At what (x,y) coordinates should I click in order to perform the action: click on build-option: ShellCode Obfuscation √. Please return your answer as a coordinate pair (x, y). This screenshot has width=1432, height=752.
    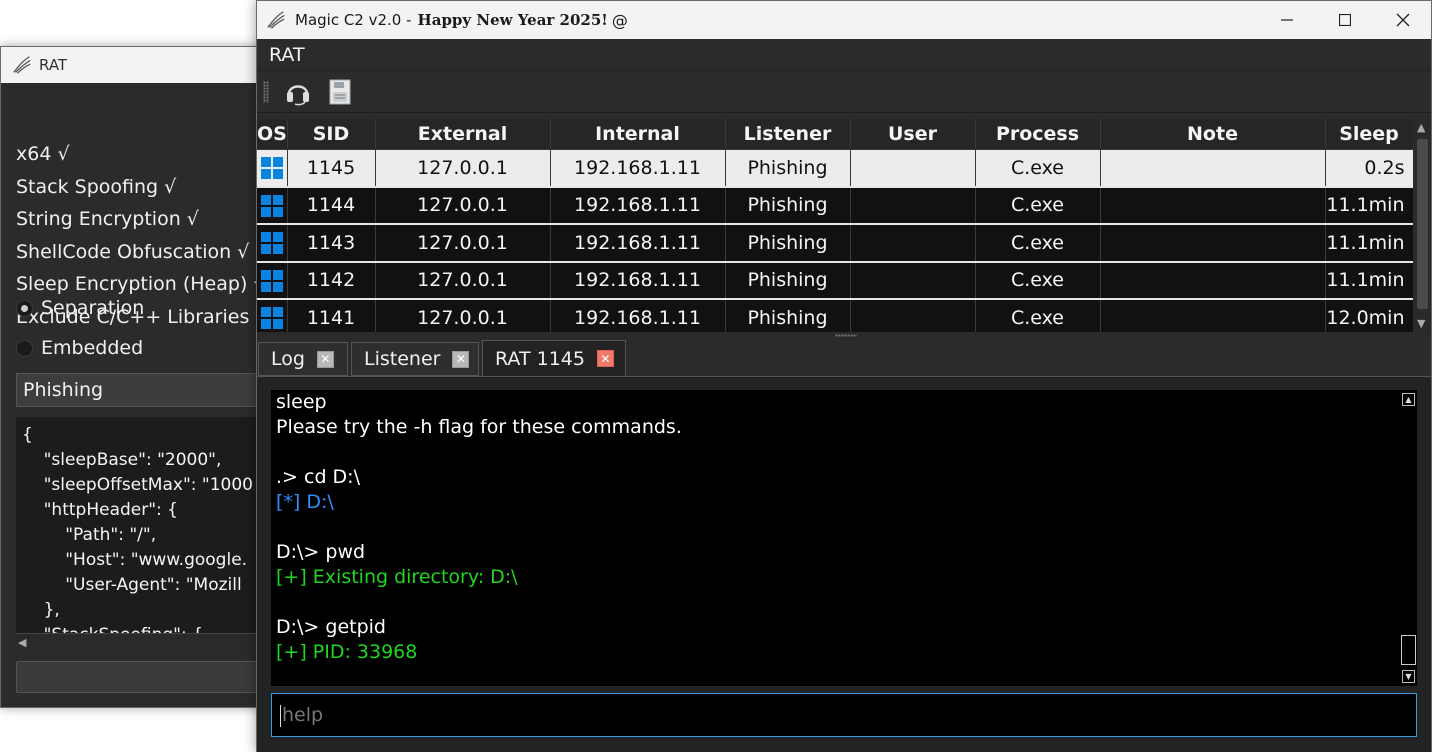
    Looking at the image, I should click on (132, 252).